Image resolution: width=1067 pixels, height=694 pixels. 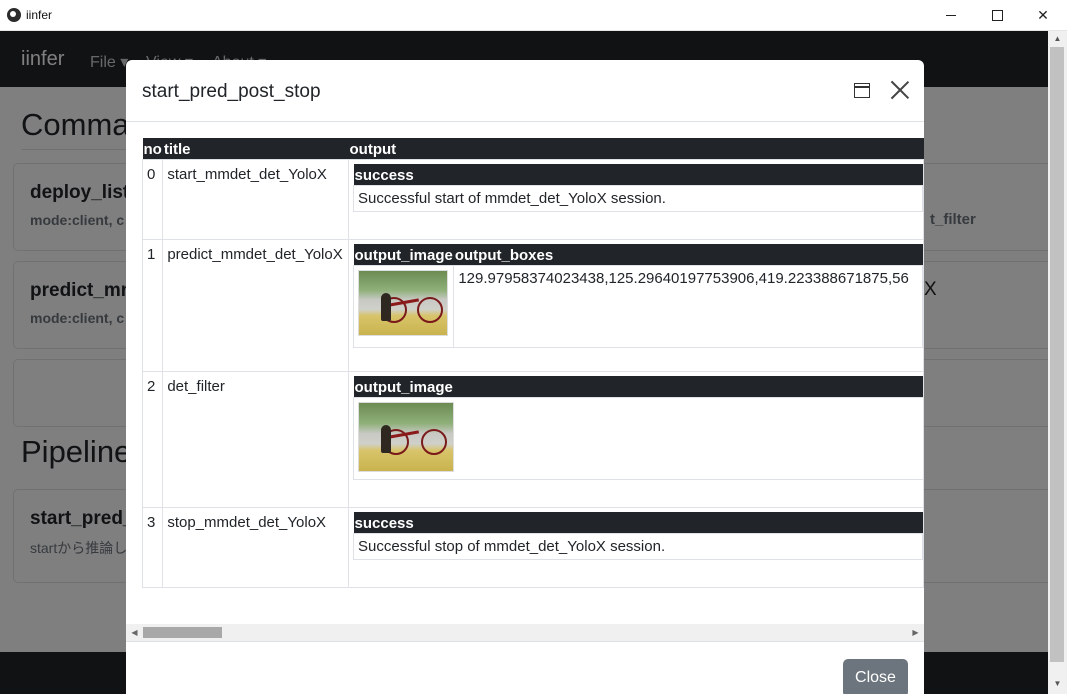 I want to click on horizontal-scrollbar-thumb, so click(x=182, y=632).